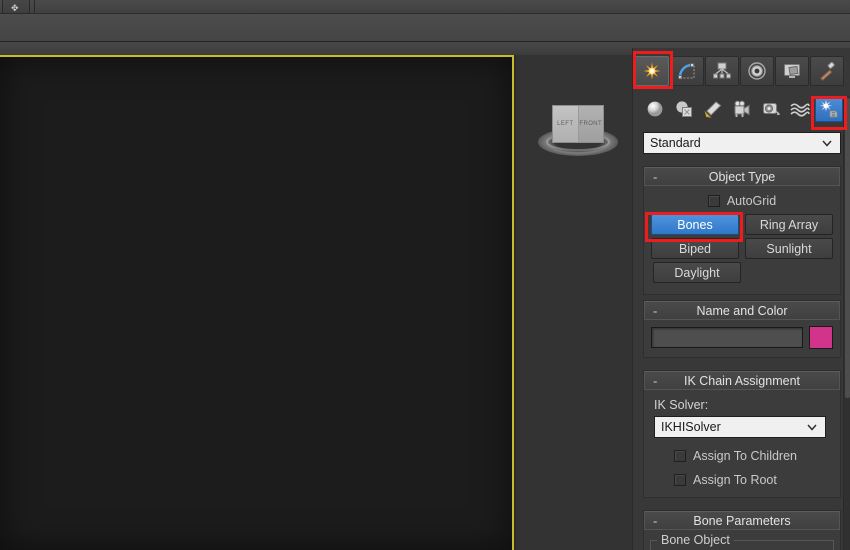 Image resolution: width=850 pixels, height=550 pixels. I want to click on shapes-icon, so click(684, 109).